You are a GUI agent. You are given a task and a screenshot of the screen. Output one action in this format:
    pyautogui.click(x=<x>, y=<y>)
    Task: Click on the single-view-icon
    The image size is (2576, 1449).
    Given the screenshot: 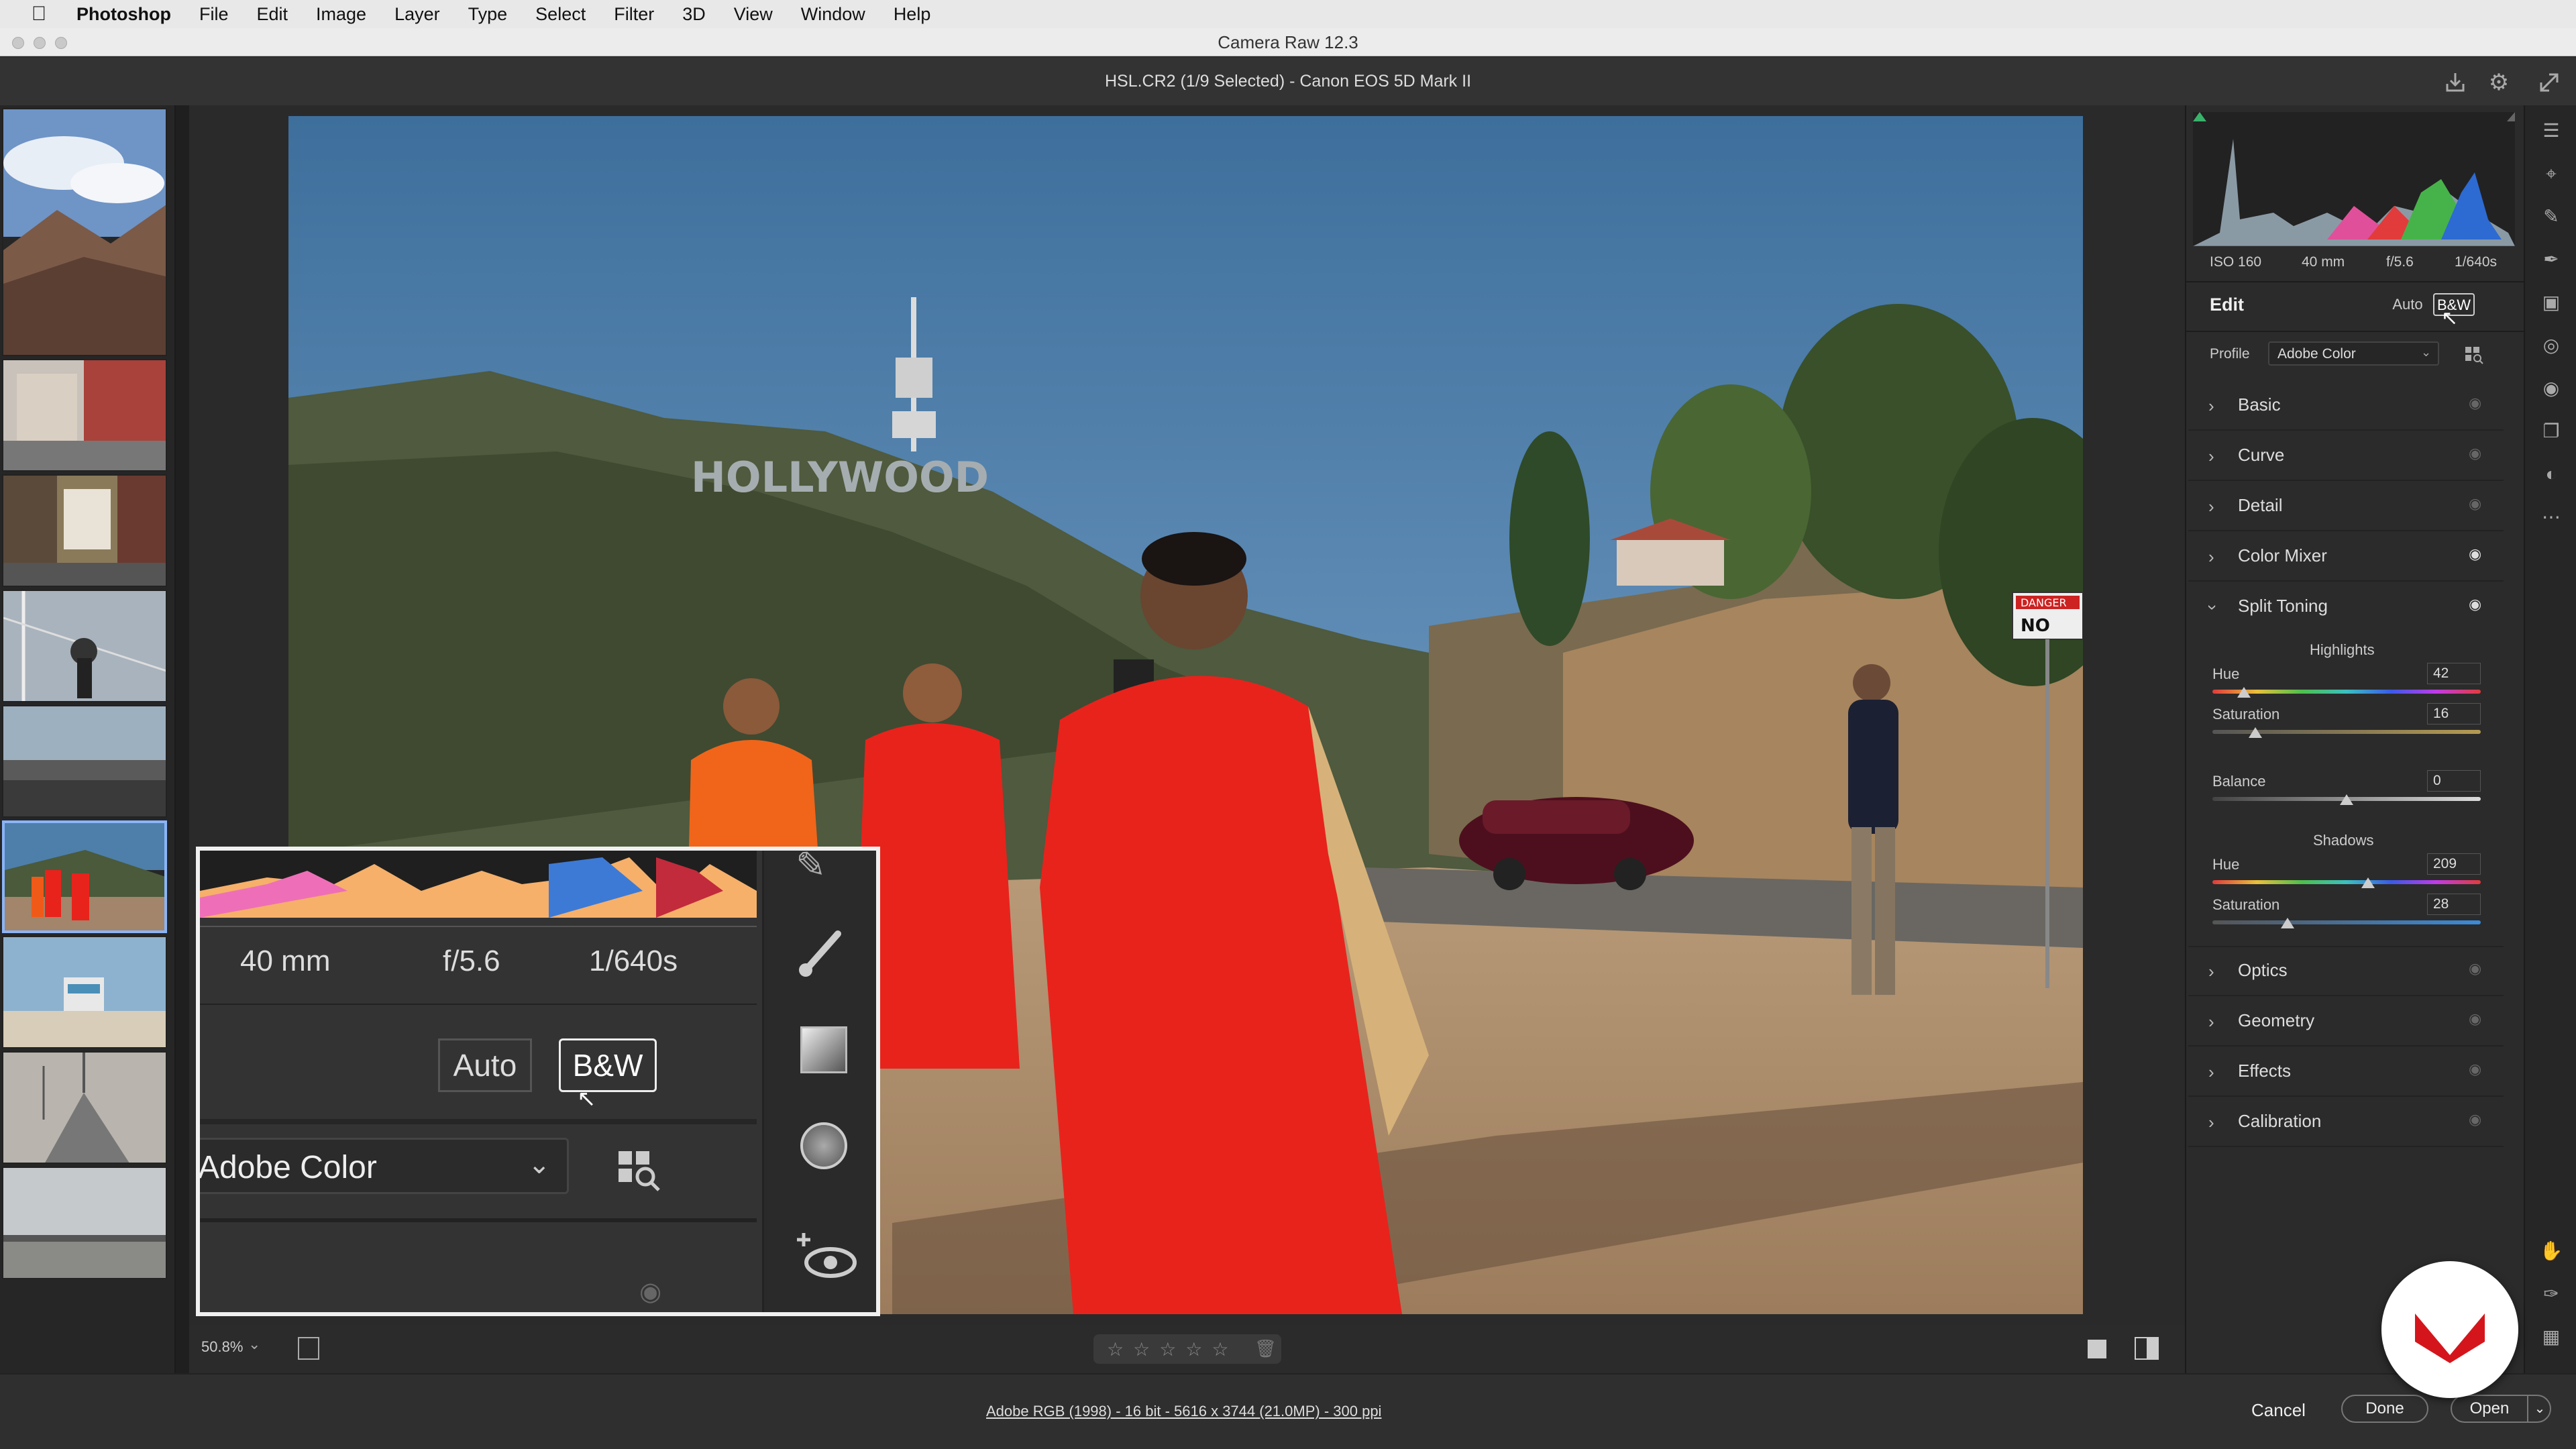 What is the action you would take?
    pyautogui.click(x=2097, y=1349)
    